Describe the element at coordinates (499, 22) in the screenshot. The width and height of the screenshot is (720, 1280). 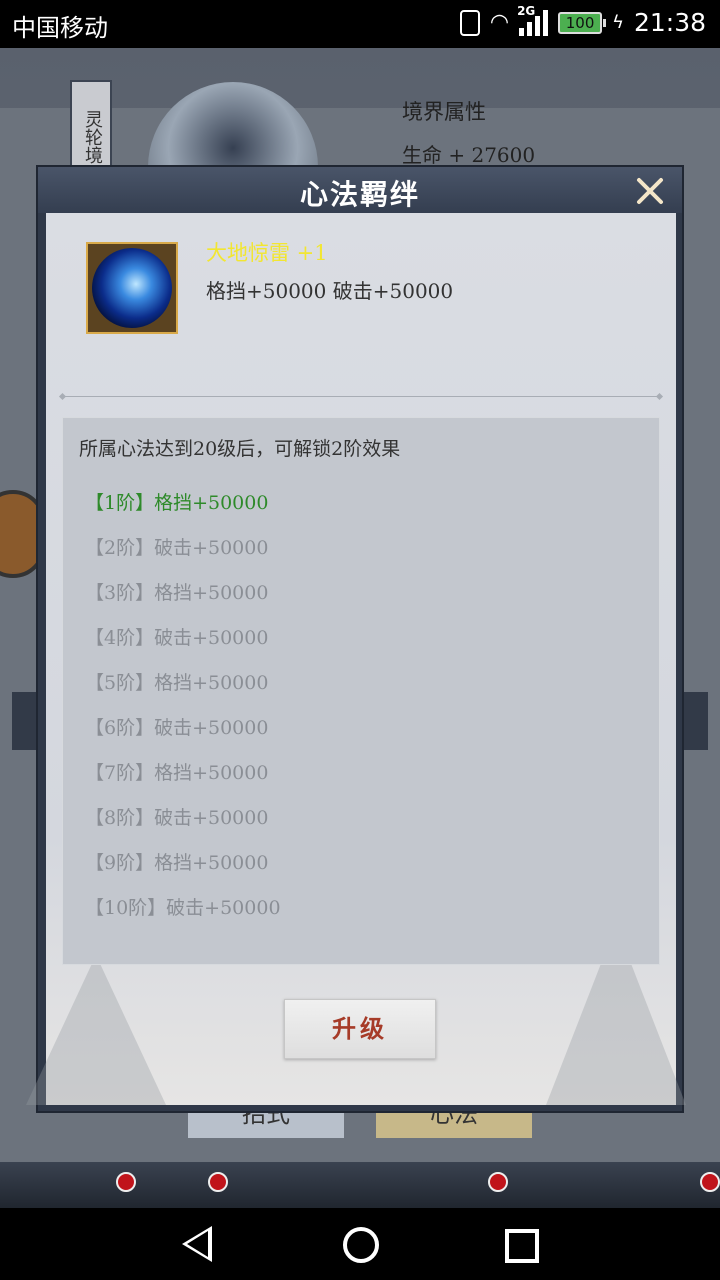
I see `wifi-icon: ◠` at that location.